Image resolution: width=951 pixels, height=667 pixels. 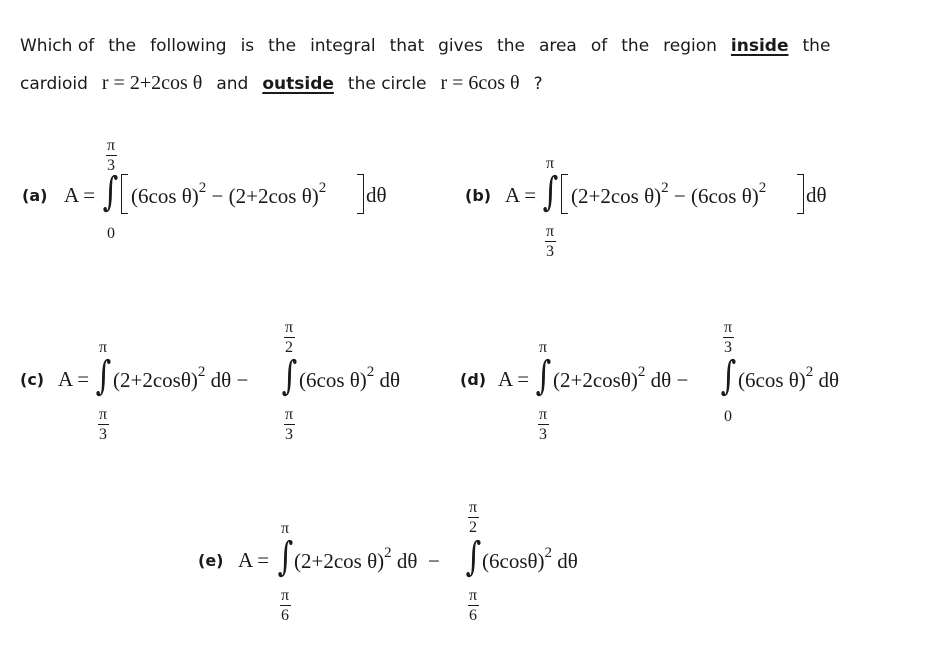 What do you see at coordinates (538, 84) in the screenshot?
I see `question-mark: ?` at bounding box center [538, 84].